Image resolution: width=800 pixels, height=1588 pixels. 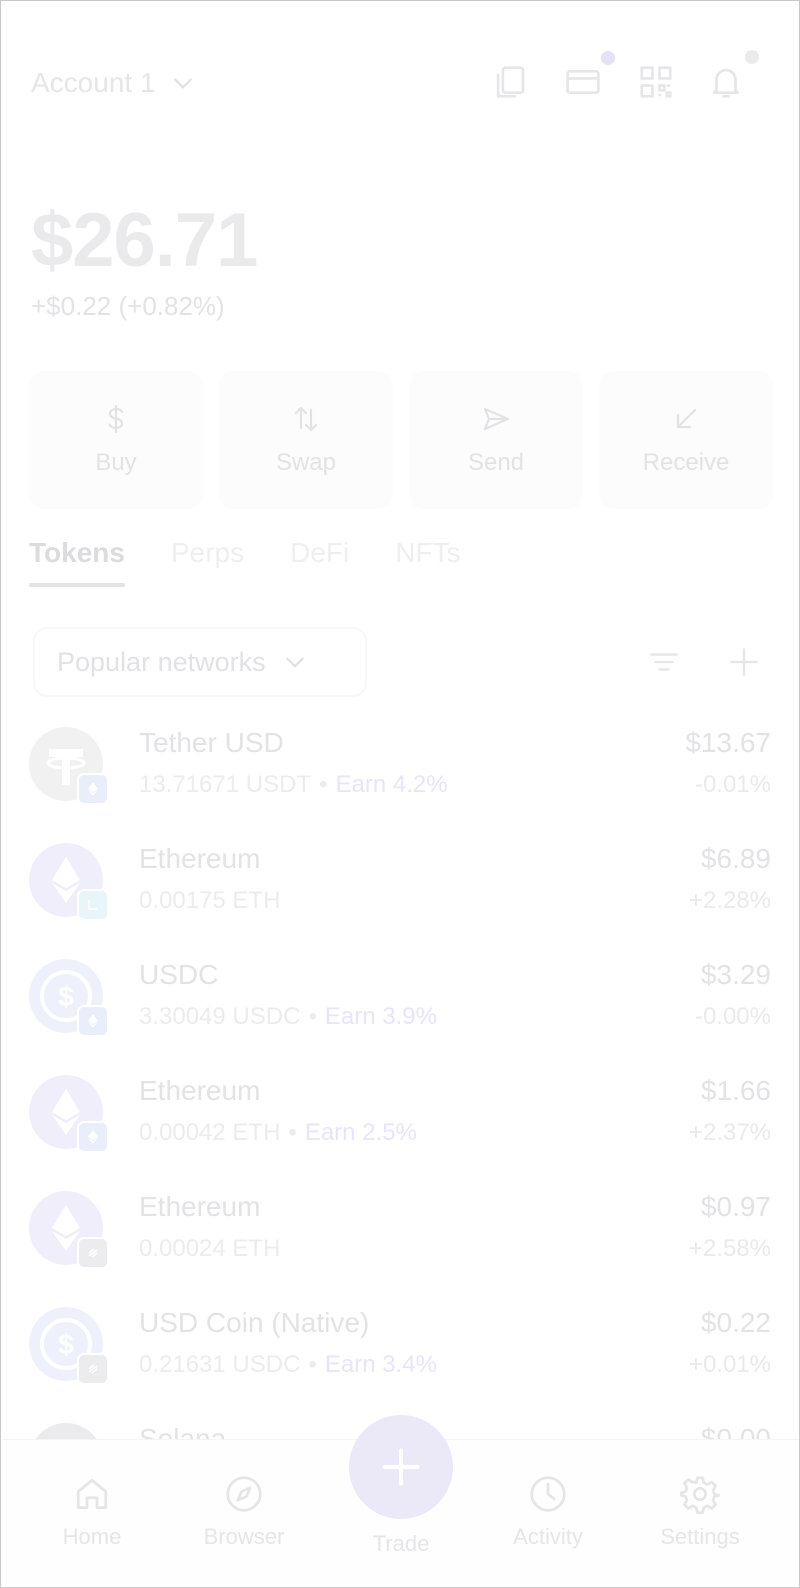 What do you see at coordinates (686, 462) in the screenshot?
I see `receive-label: Receive` at bounding box center [686, 462].